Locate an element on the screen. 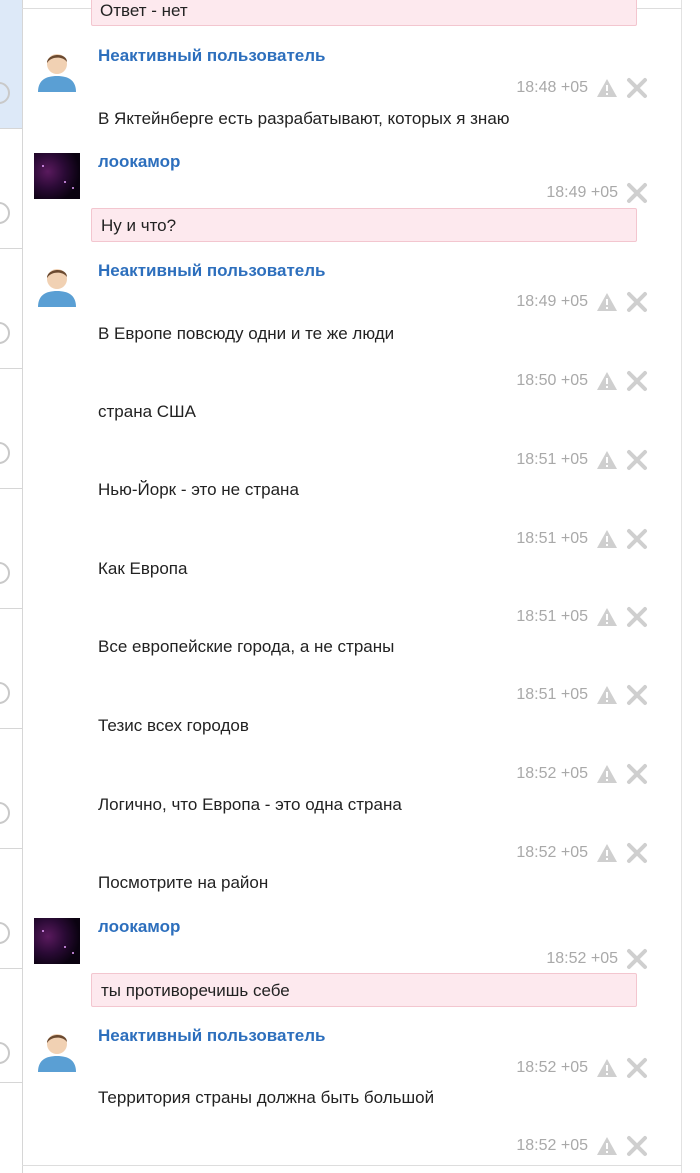 The image size is (700, 1173). message-text: Нью-Йорк - это не страна is located at coordinates (198, 489).